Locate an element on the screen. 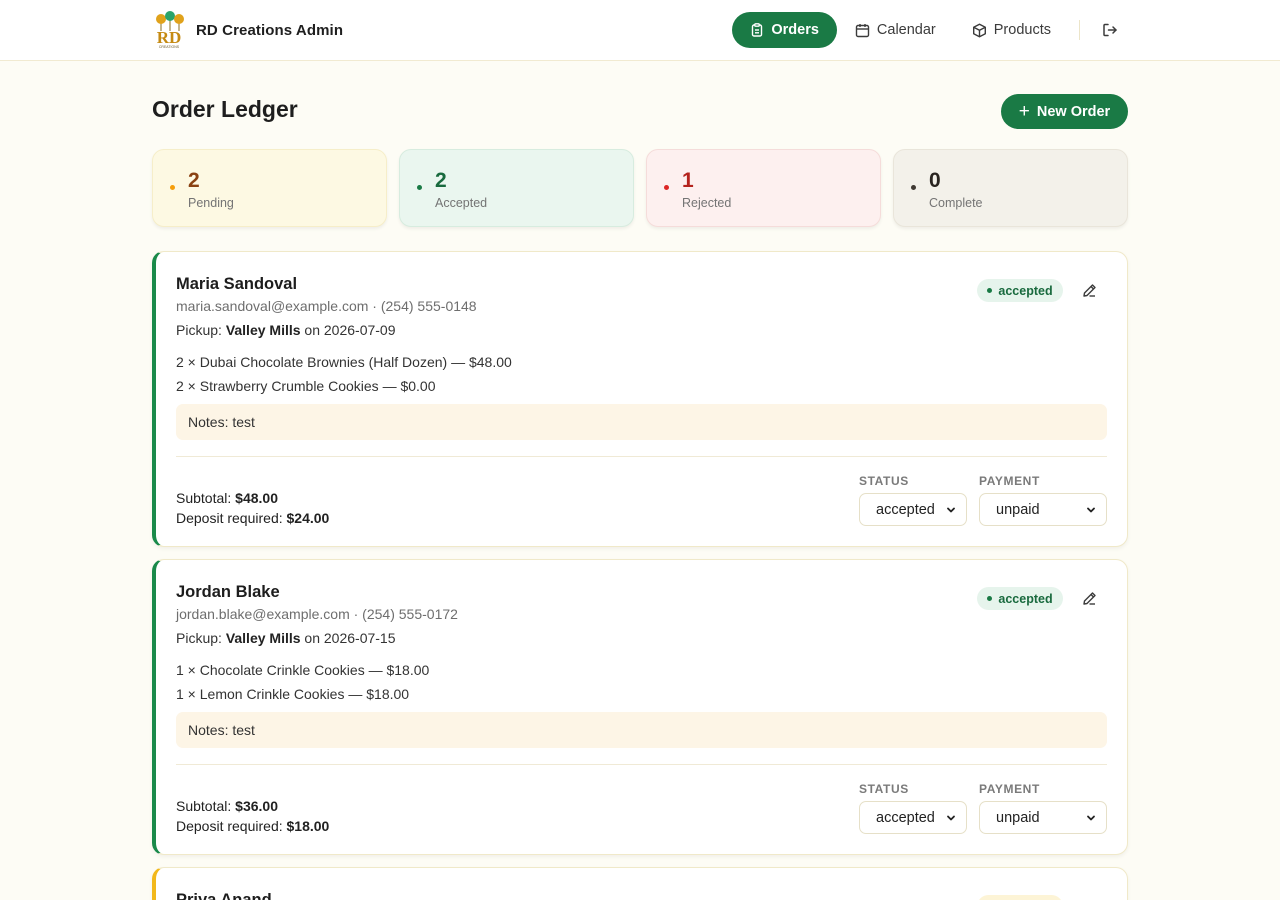 The height and width of the screenshot is (900, 1280). logo-subtext: CREATIONS is located at coordinates (169, 47).